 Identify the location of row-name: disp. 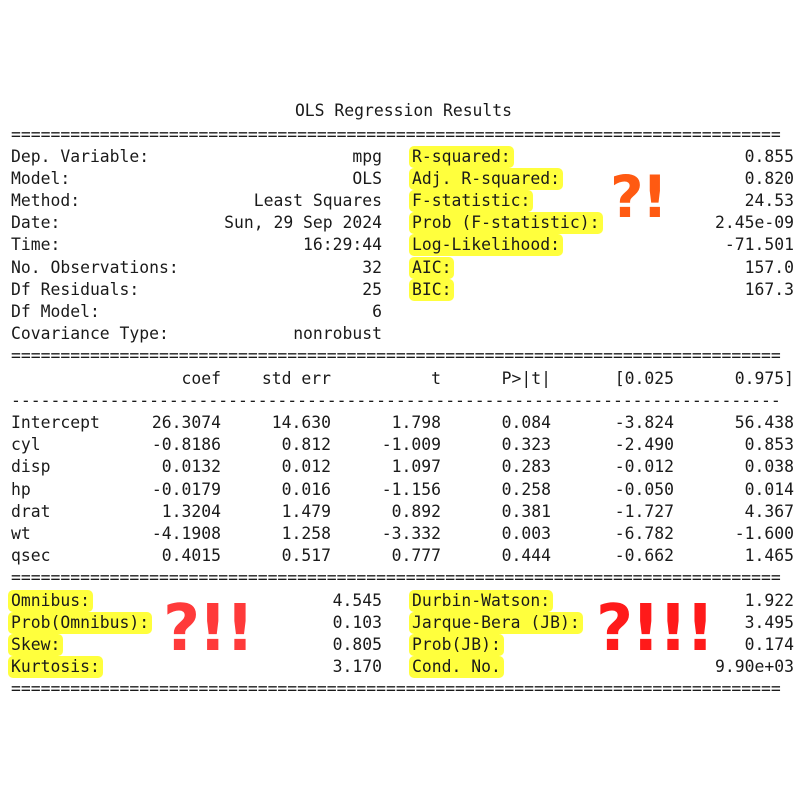
(31, 466).